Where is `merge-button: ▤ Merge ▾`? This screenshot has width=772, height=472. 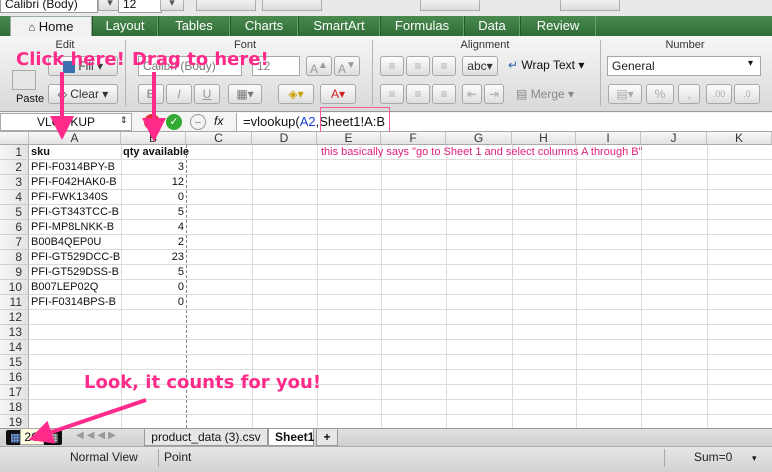
merge-button: ▤ Merge ▾ is located at coordinates (545, 94).